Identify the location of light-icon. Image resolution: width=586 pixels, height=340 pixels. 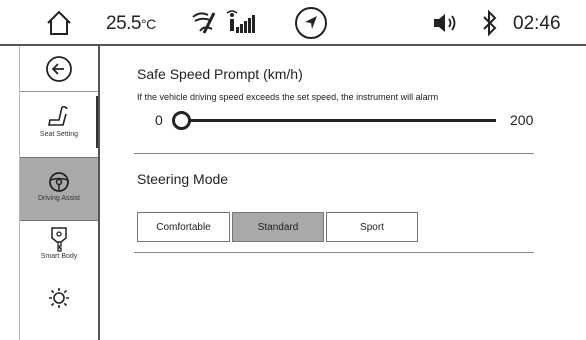
(59, 298).